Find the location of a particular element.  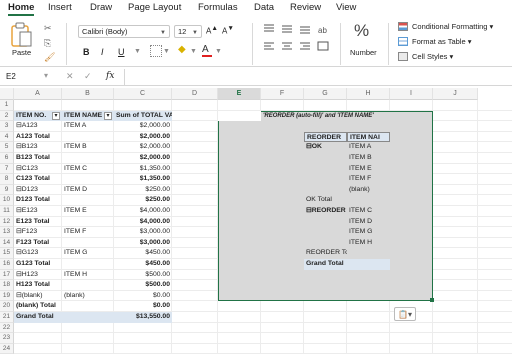

cell: ITEM A is located at coordinates (368, 147).